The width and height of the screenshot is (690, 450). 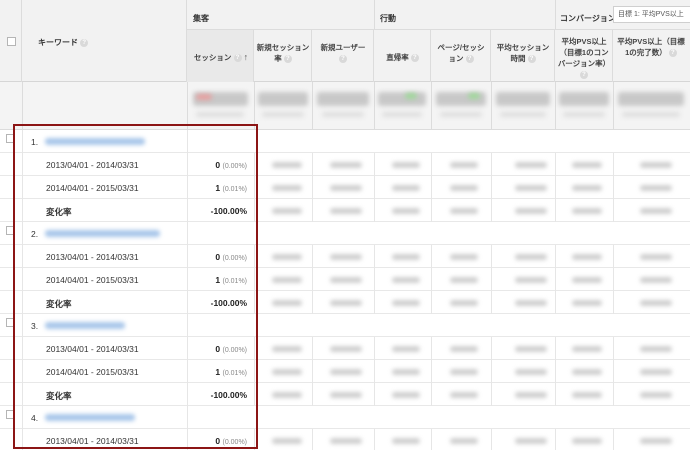 I want to click on goal1-conversion-rate-column-header: 平均PVS以上（目標1のコンバージョン率） ?, so click(x=584, y=58).